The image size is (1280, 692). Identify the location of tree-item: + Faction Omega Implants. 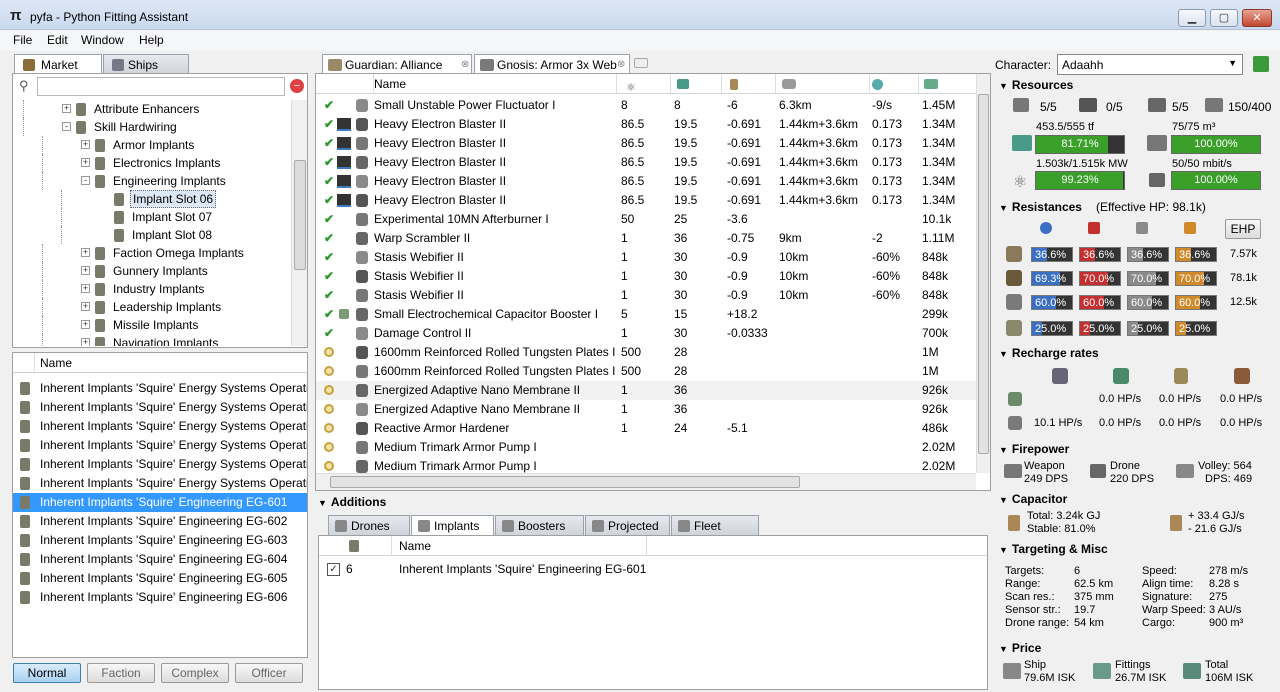
(152, 253).